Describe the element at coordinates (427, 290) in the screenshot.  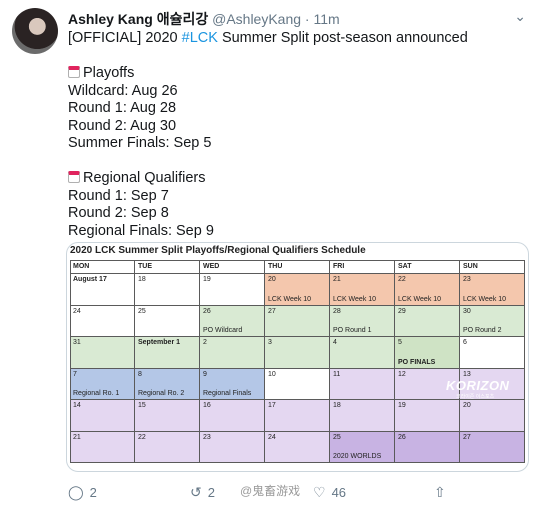
I see `calendar-day-cell: 22 LCK Week 10` at that location.